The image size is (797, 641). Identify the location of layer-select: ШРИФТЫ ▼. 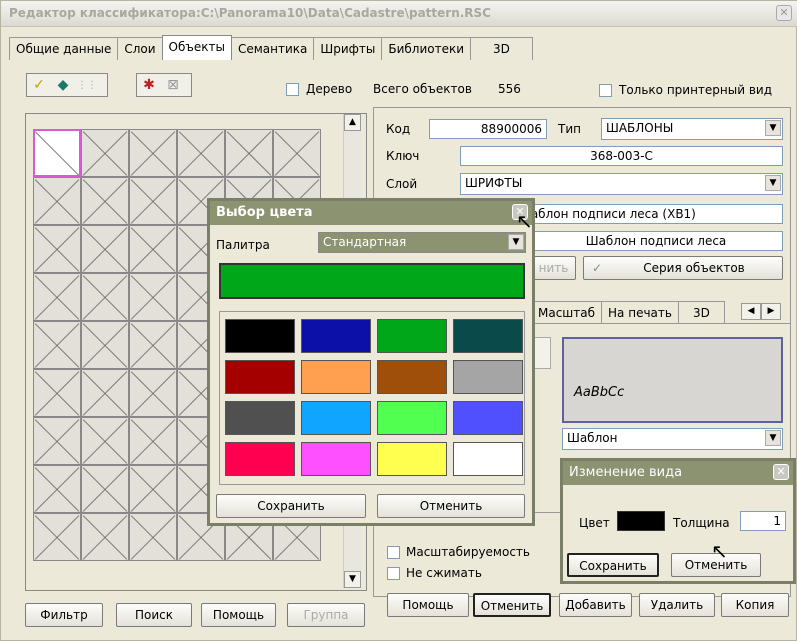
(621, 184).